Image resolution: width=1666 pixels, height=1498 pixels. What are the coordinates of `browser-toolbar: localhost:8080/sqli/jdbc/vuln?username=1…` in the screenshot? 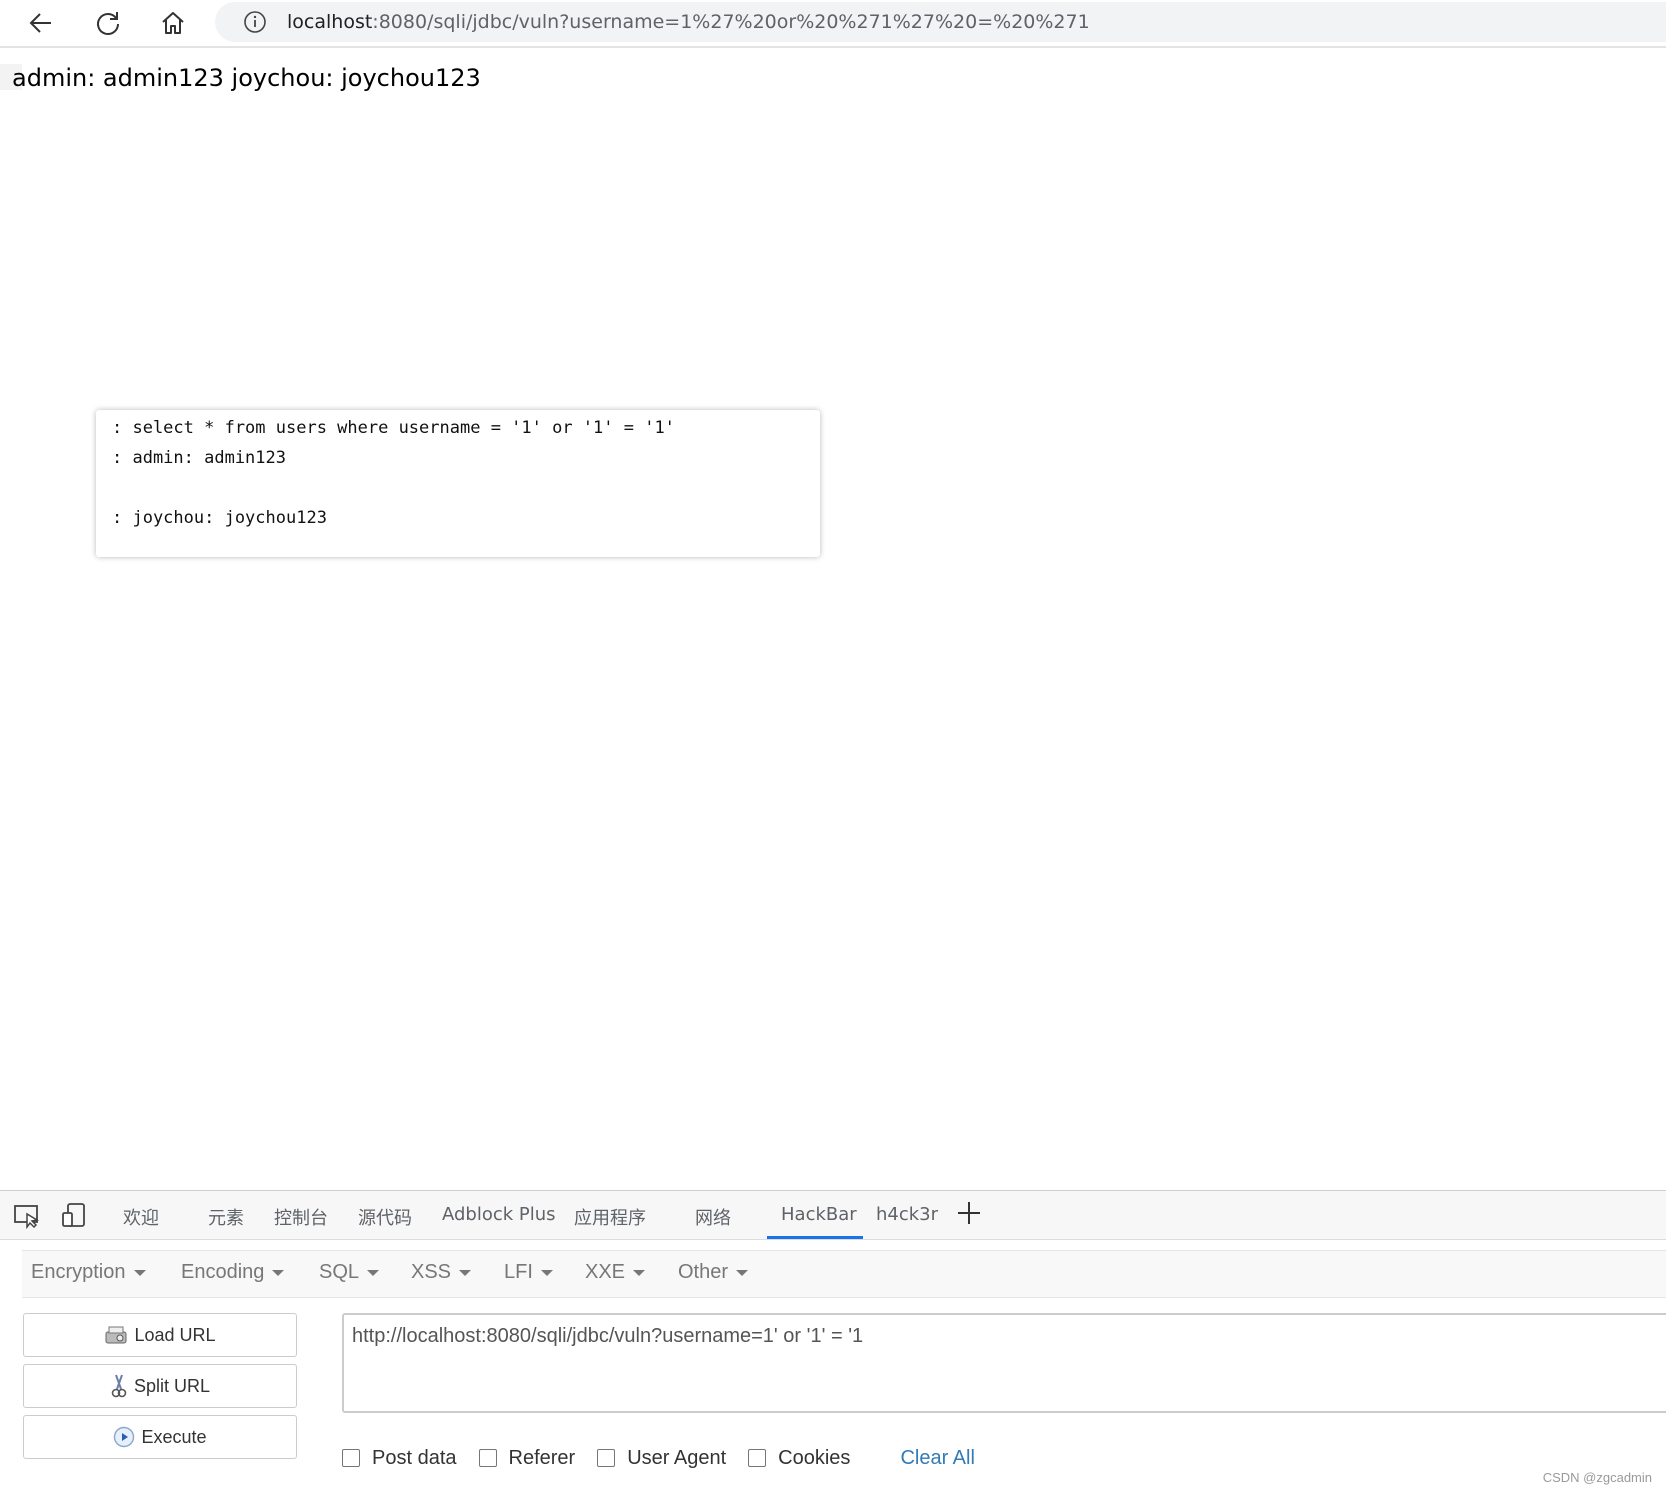 It's located at (833, 24).